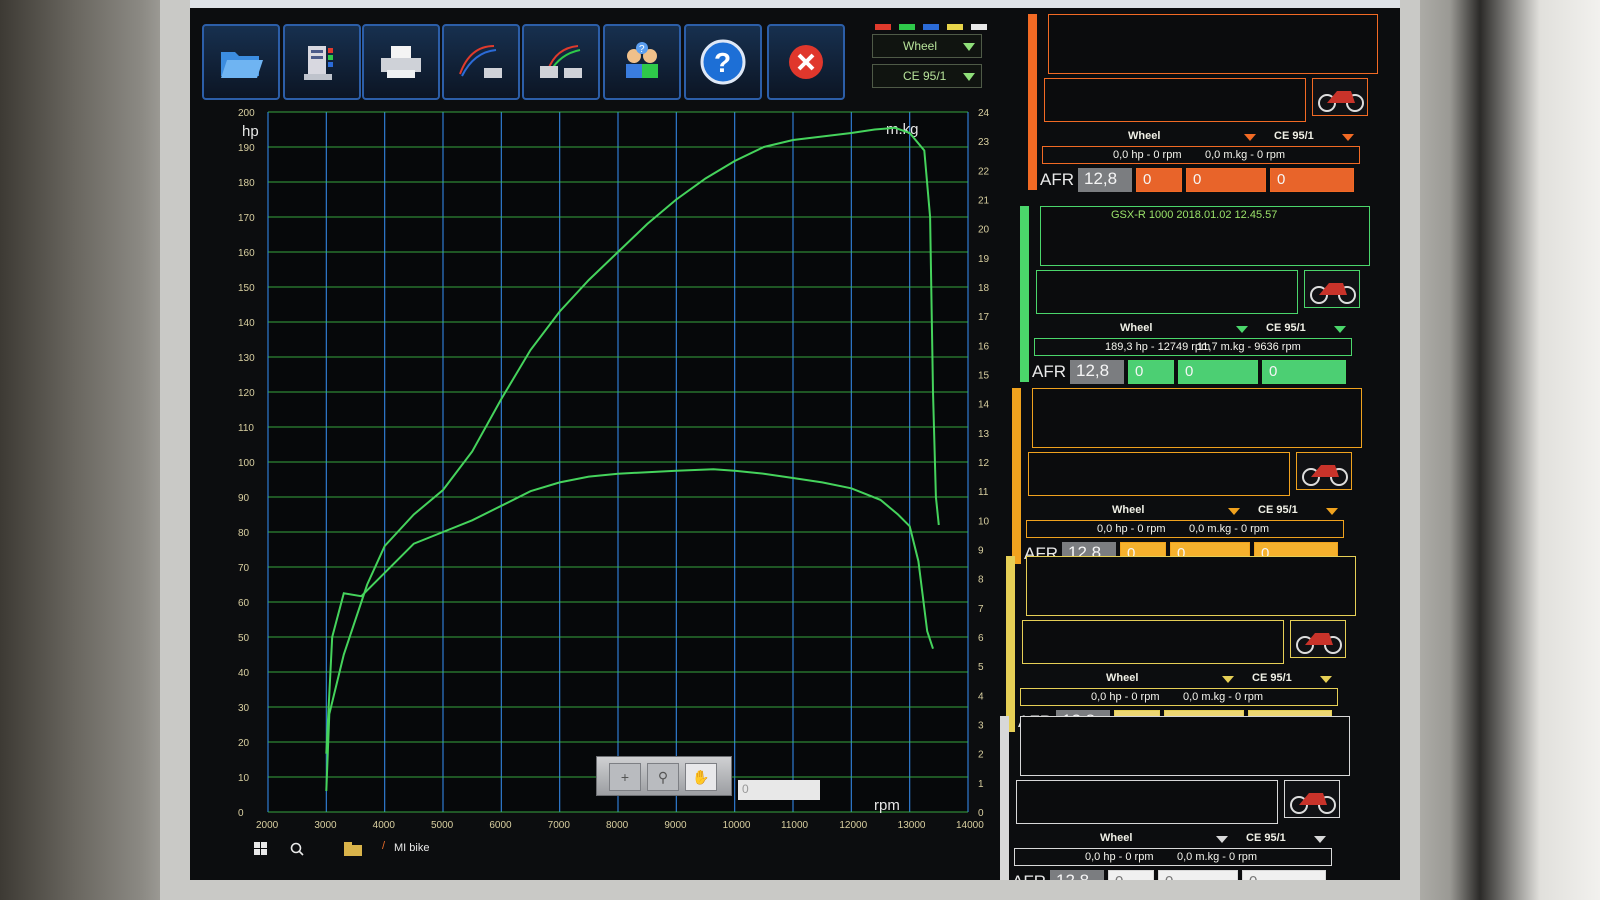 The width and height of the screenshot is (1600, 900). What do you see at coordinates (297, 850) in the screenshot?
I see `search-icon` at bounding box center [297, 850].